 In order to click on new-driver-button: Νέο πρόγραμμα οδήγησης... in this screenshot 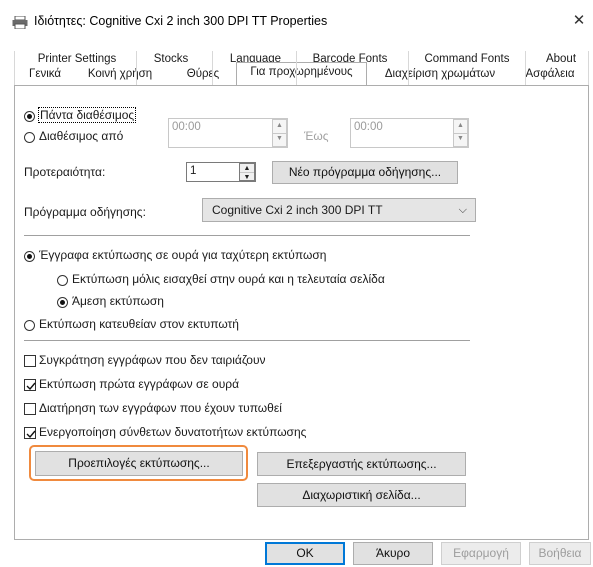, I will do `click(365, 172)`.